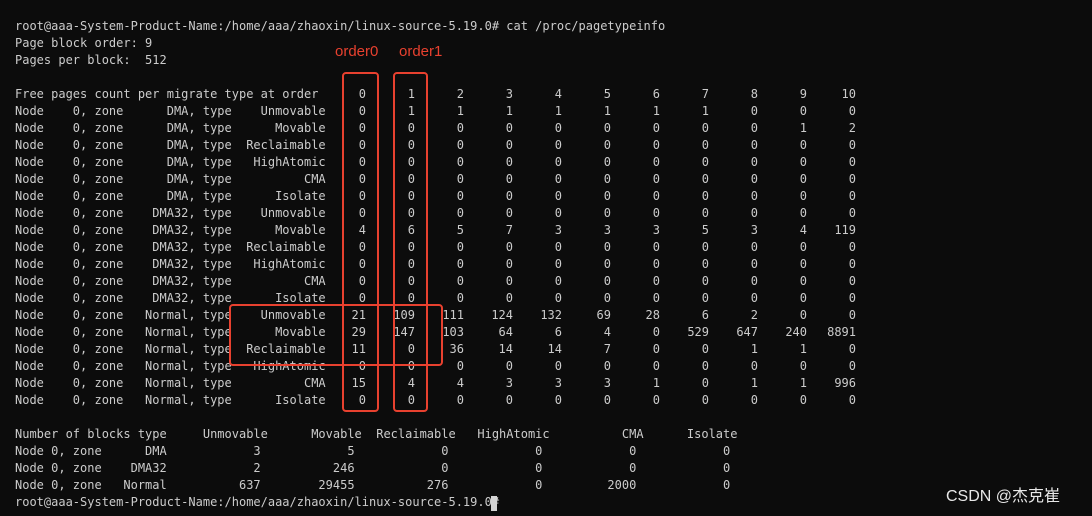  Describe the element at coordinates (170, 128) in the screenshot. I see `row-label: Node 0, zone DMA, type Movable` at that location.